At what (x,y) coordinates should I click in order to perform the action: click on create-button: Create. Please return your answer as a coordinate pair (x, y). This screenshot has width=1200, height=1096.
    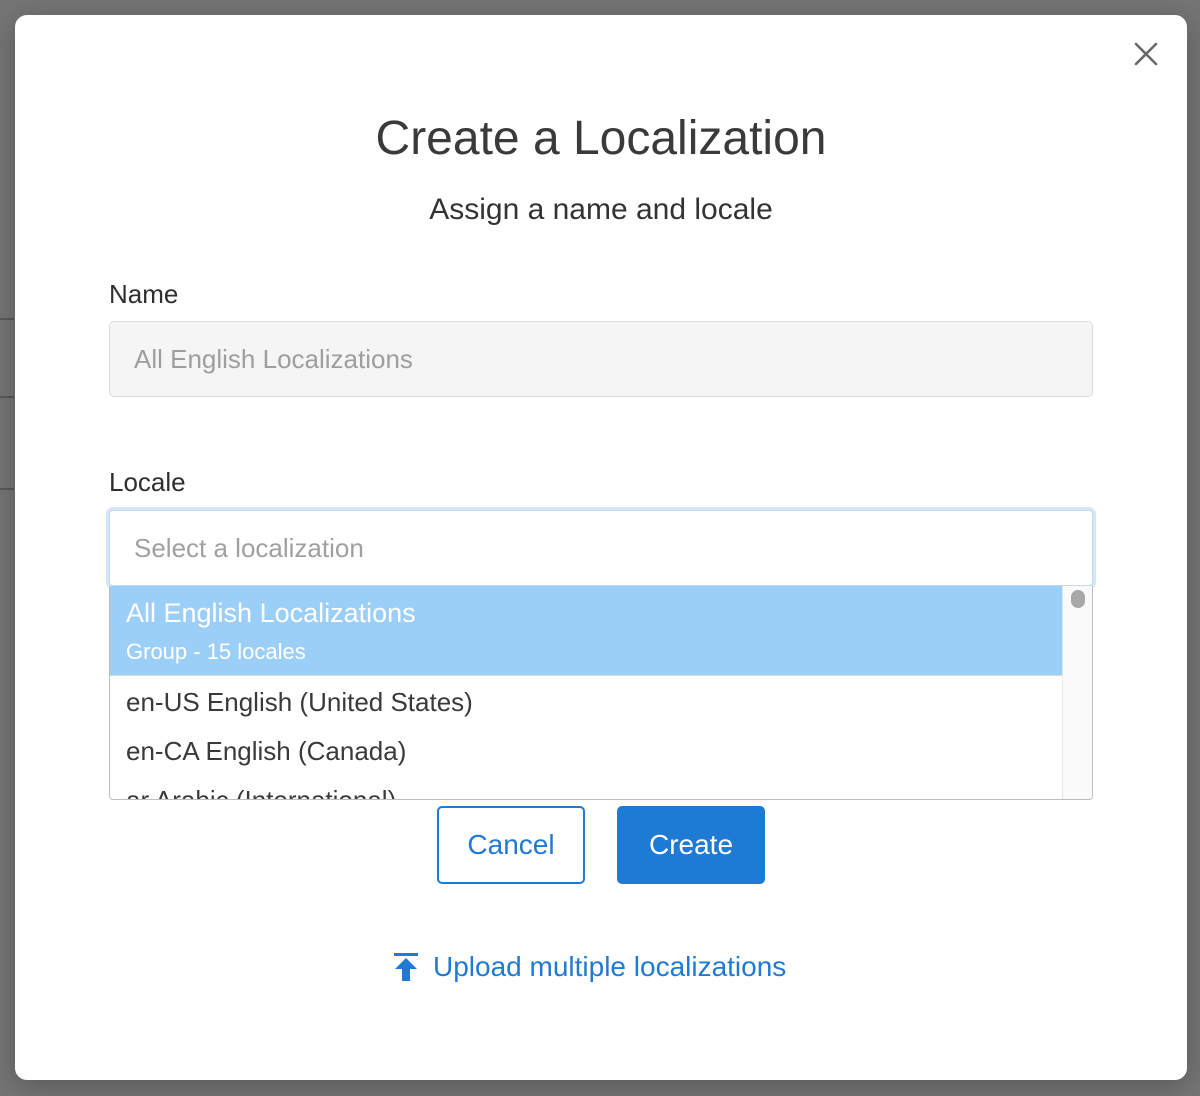
    Looking at the image, I should click on (691, 845).